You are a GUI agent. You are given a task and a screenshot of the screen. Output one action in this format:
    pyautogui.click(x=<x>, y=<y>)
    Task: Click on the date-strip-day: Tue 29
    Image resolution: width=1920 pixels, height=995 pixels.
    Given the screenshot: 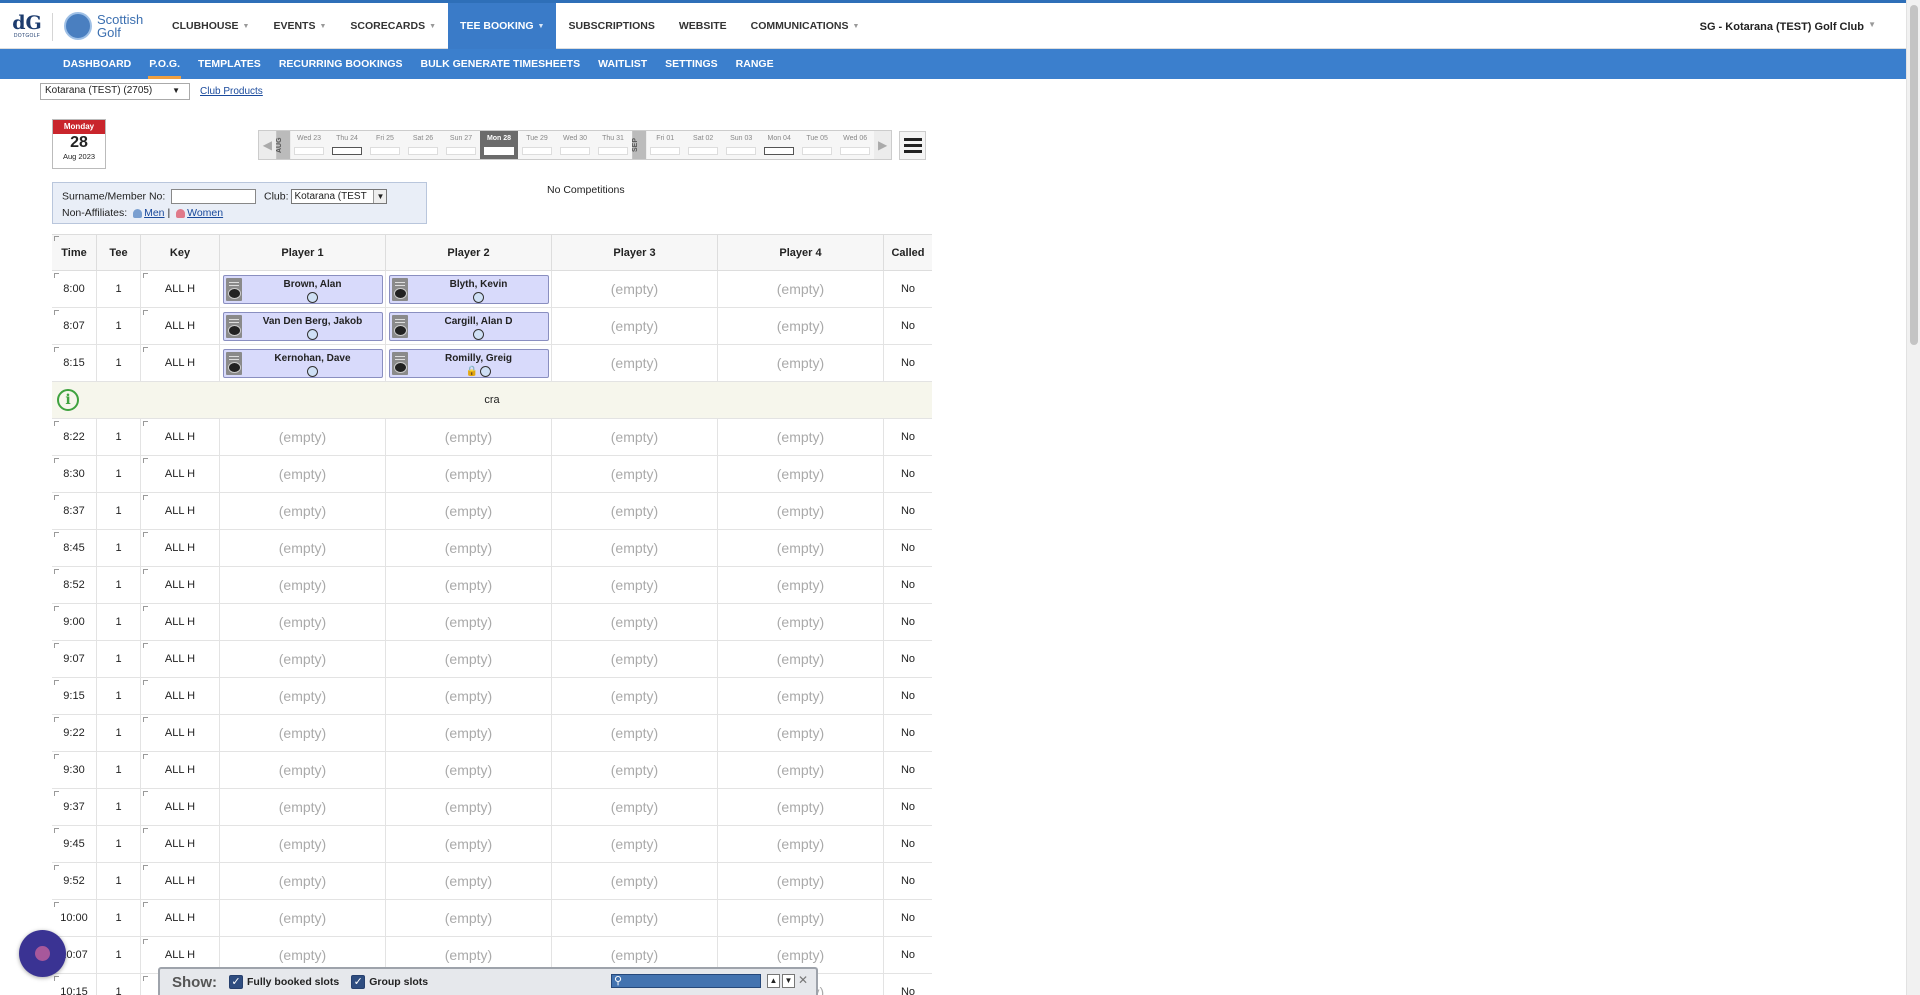 What is the action you would take?
    pyautogui.click(x=537, y=145)
    